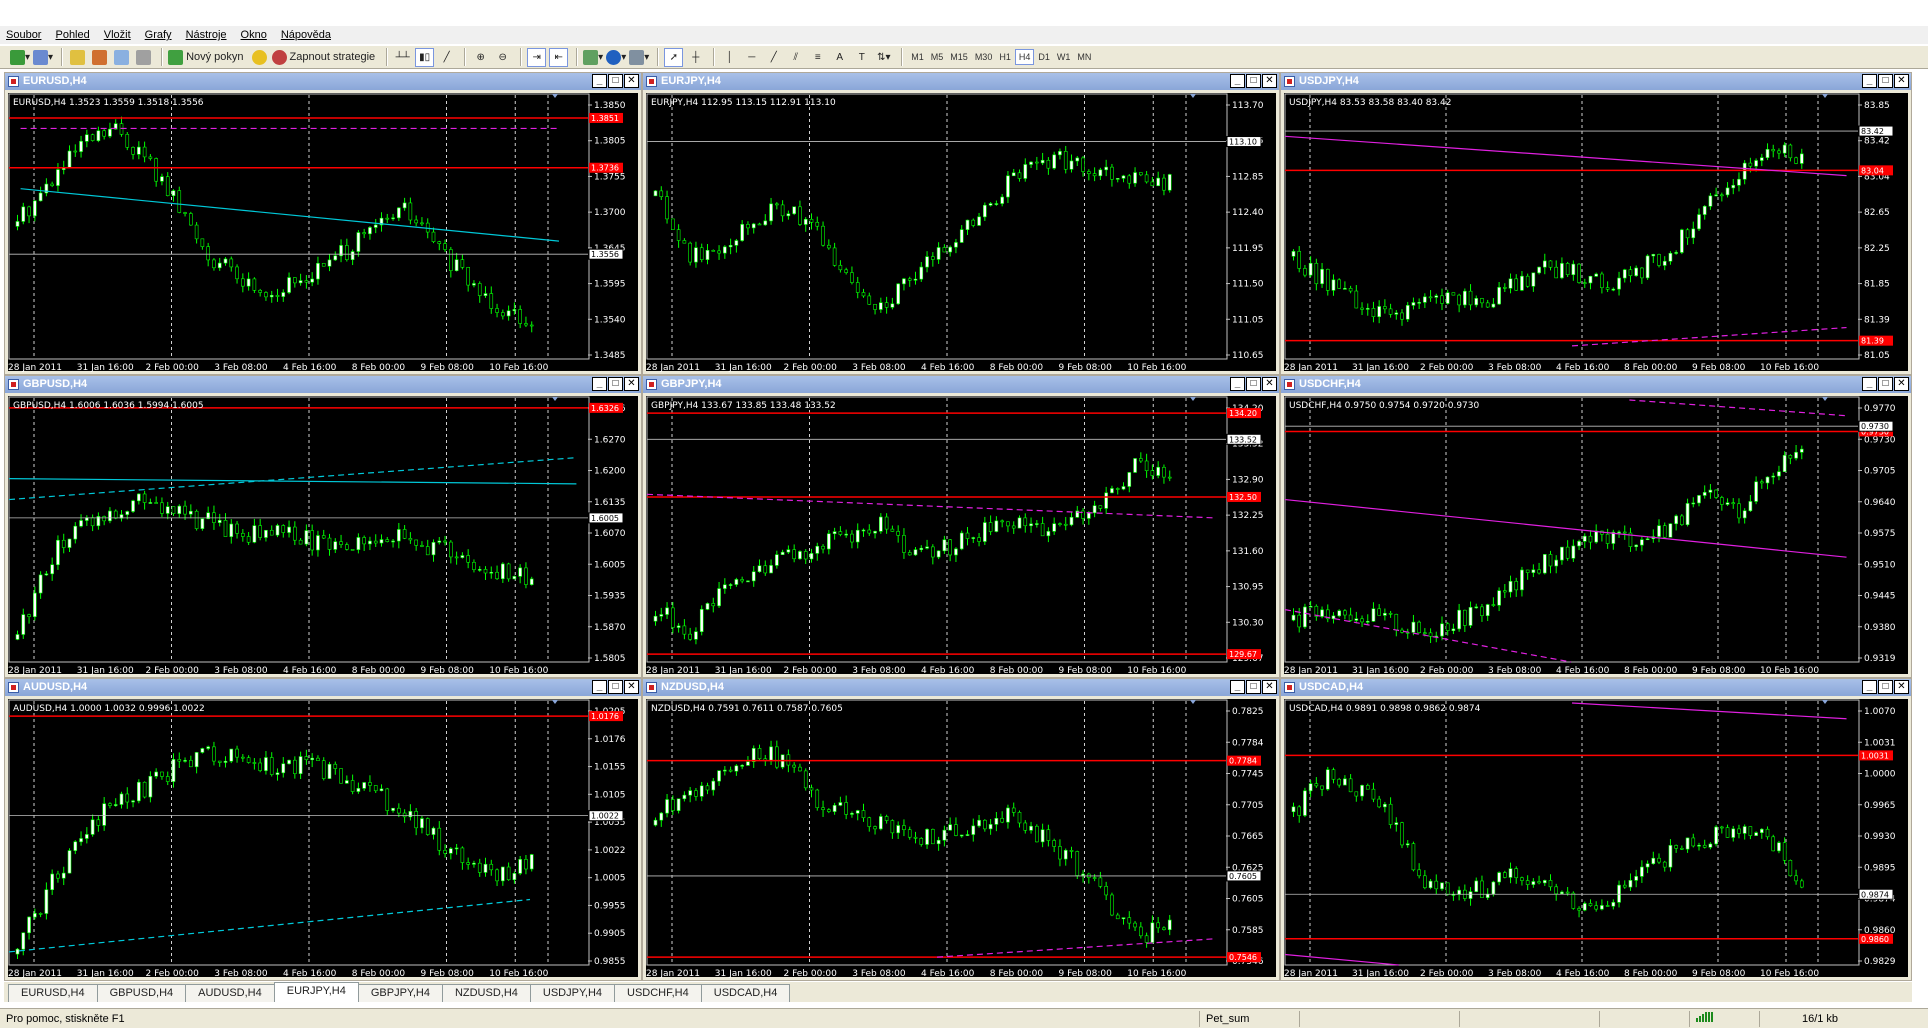  Describe the element at coordinates (207, 57) in the screenshot. I see `new-order-button: Nový pokyn` at that location.